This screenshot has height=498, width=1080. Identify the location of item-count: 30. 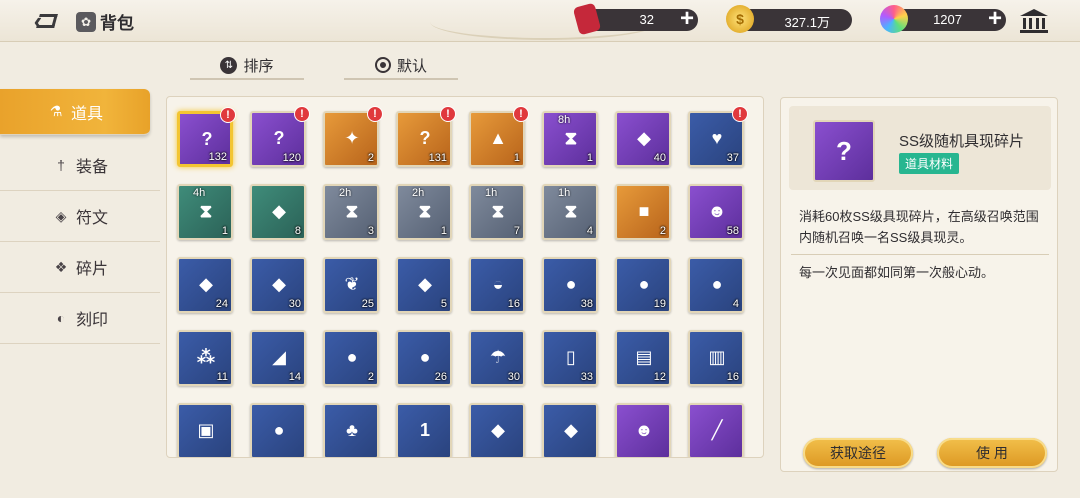
(294, 304).